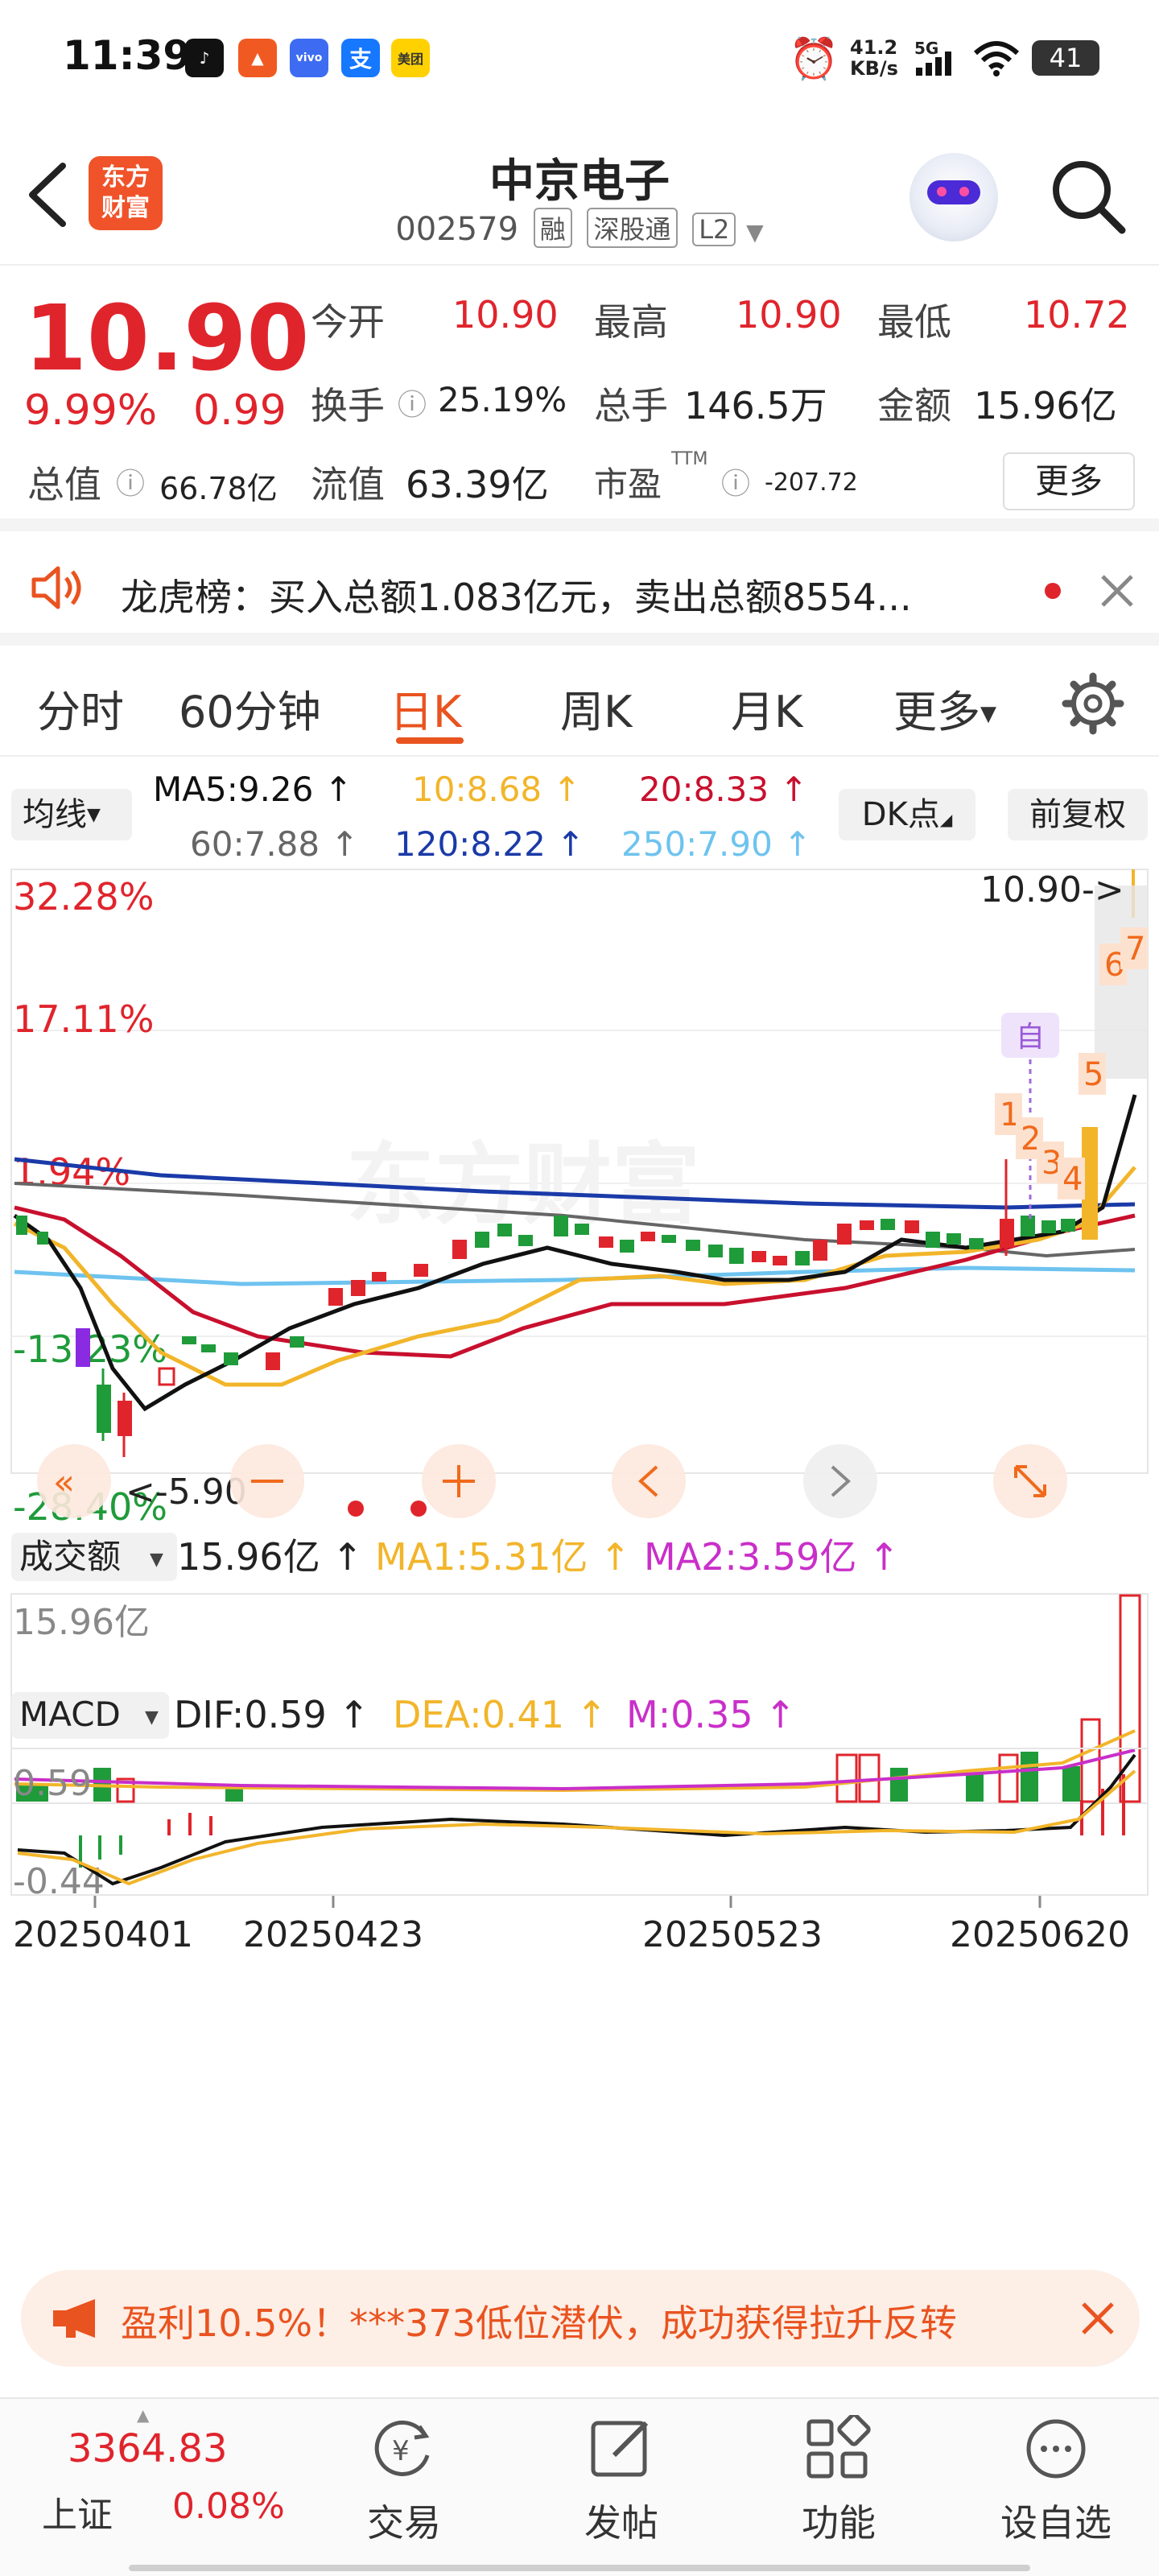 The height and width of the screenshot is (2576, 1159). I want to click on high-value: 10.90, so click(789, 314).